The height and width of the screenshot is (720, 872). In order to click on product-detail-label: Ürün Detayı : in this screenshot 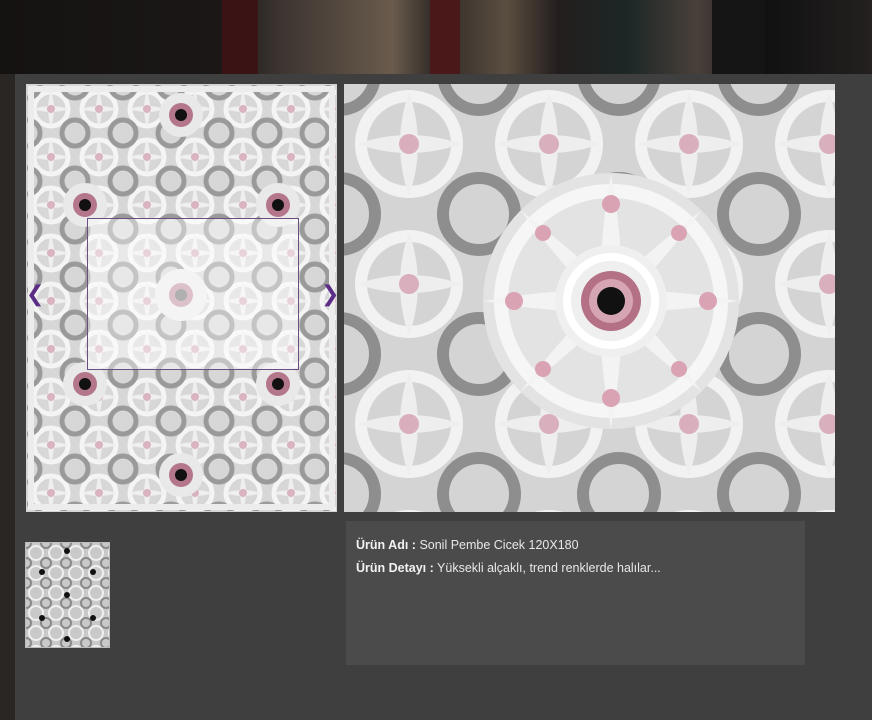, I will do `click(395, 568)`.